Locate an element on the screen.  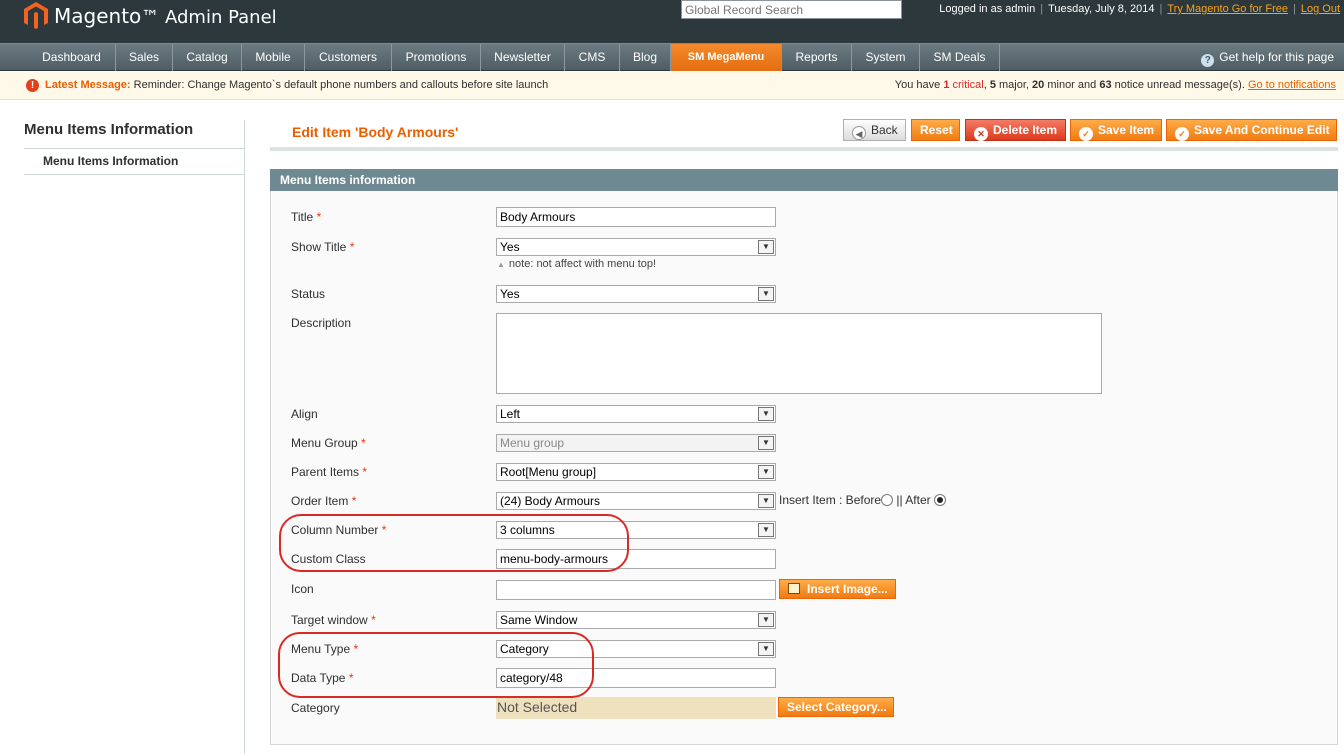
nav-sm-megamenu: SM MegaMenu is located at coordinates (726, 57).